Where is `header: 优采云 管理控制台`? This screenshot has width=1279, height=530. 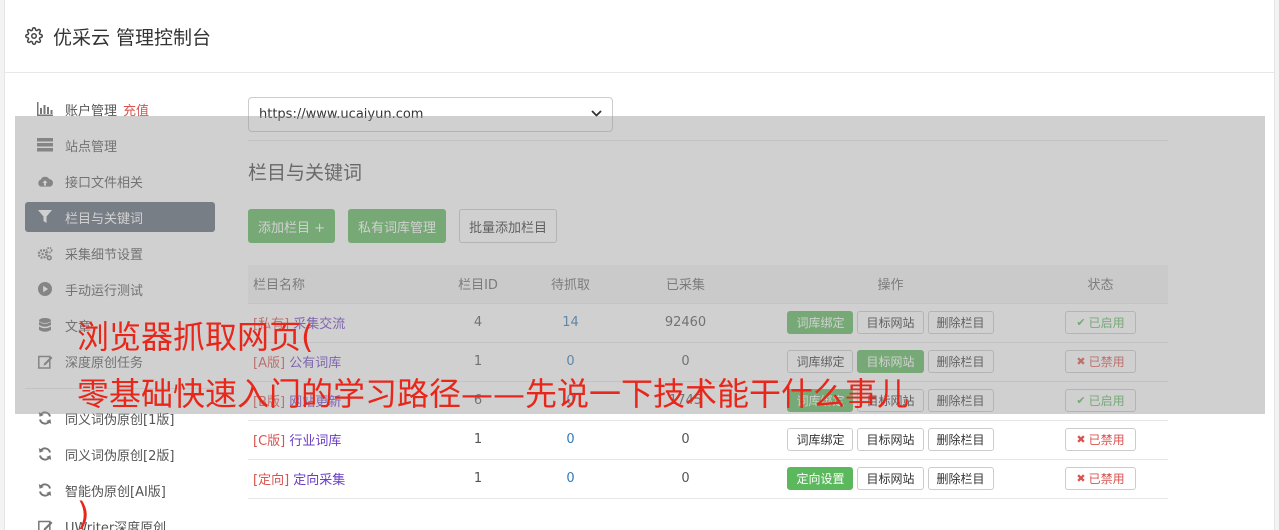 header: 优采云 管理控制台 is located at coordinates (639, 36).